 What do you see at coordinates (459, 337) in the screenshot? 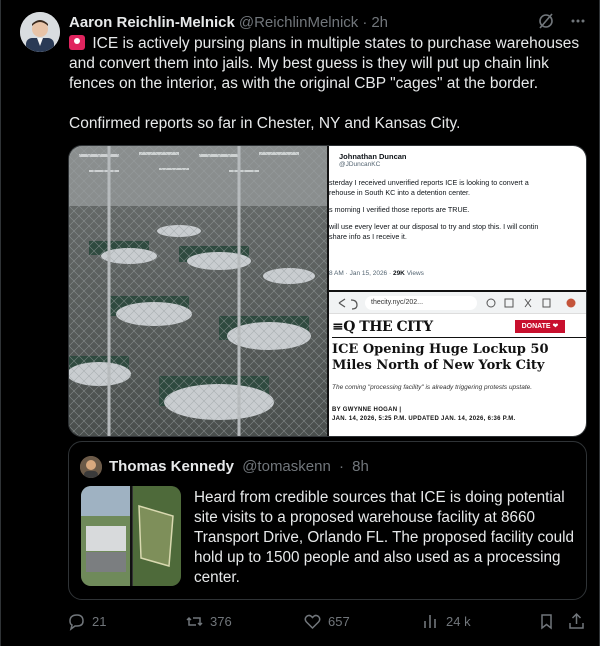
I see `article-rule` at bounding box center [459, 337].